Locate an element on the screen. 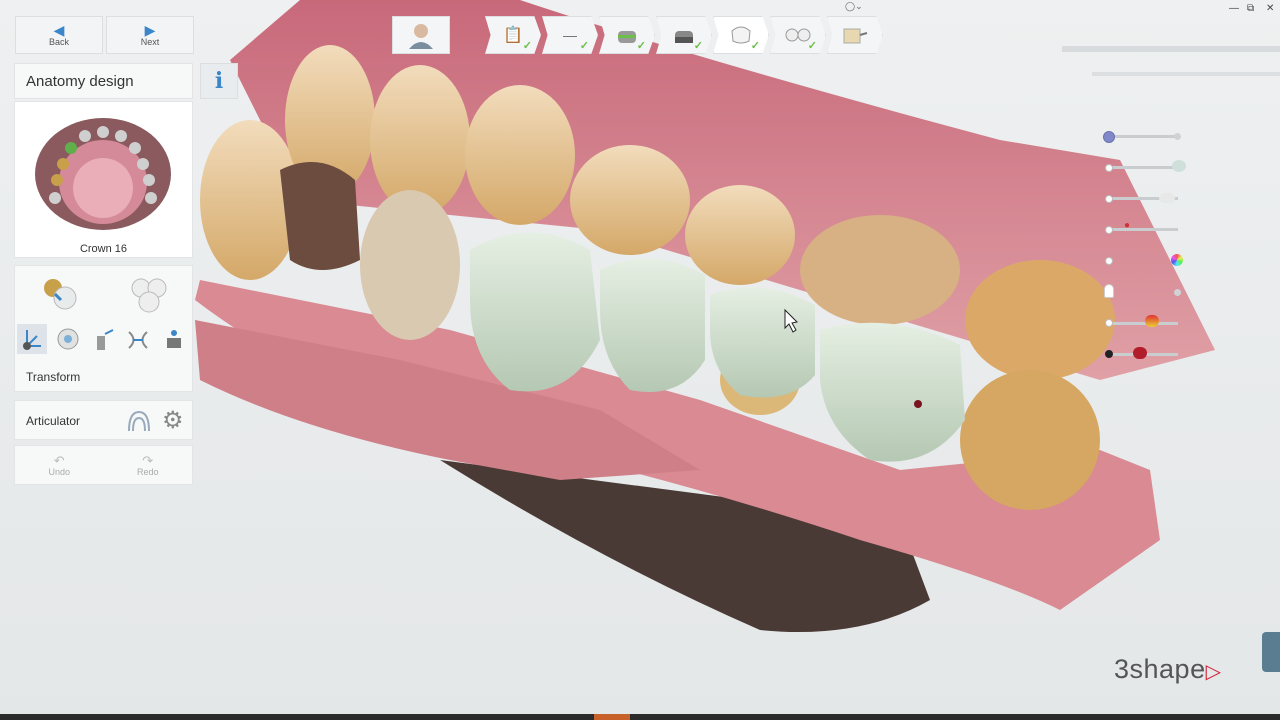 The image size is (1280, 720). jaw-thumbnail-panel: Crown 16 is located at coordinates (103, 179).